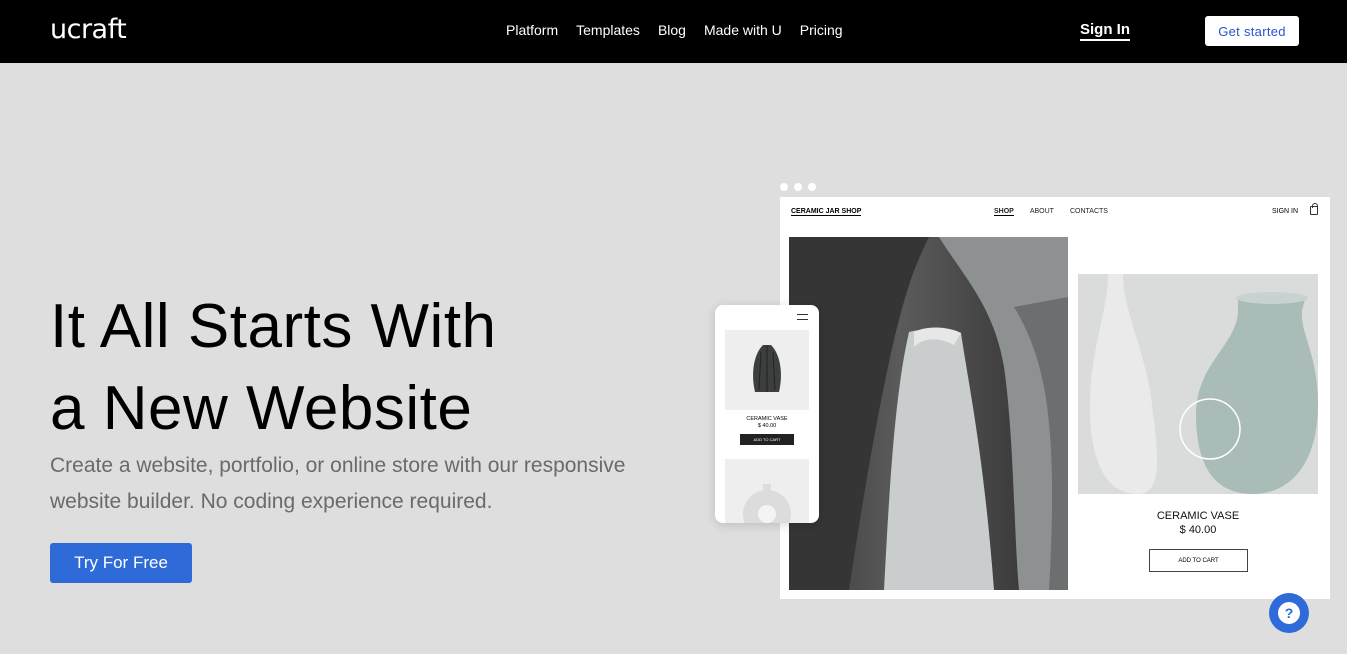  Describe the element at coordinates (1004, 212) in the screenshot. I see `mockup-nav-shop: SHOP` at that location.